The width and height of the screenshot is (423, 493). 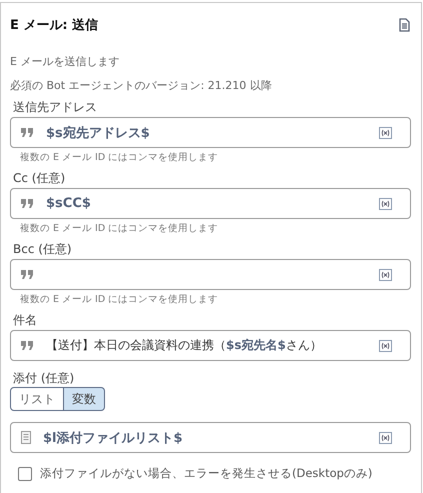 What do you see at coordinates (404, 25) in the screenshot?
I see `document-icon` at bounding box center [404, 25].